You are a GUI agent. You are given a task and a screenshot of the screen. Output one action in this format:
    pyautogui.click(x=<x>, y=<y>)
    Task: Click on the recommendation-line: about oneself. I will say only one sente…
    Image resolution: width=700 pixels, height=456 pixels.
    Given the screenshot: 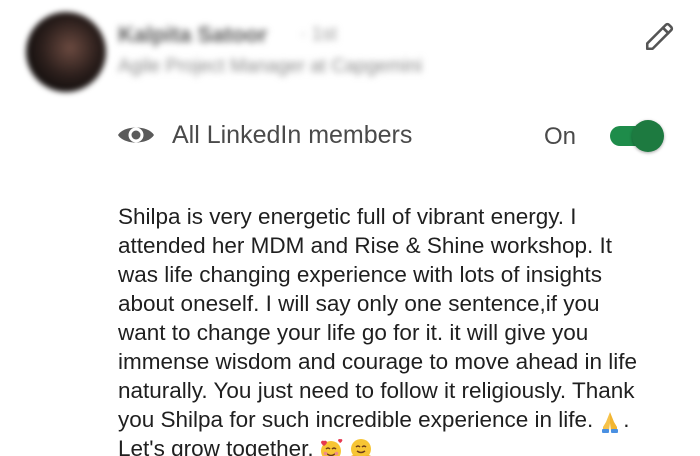 What is the action you would take?
    pyautogui.click(x=359, y=303)
    